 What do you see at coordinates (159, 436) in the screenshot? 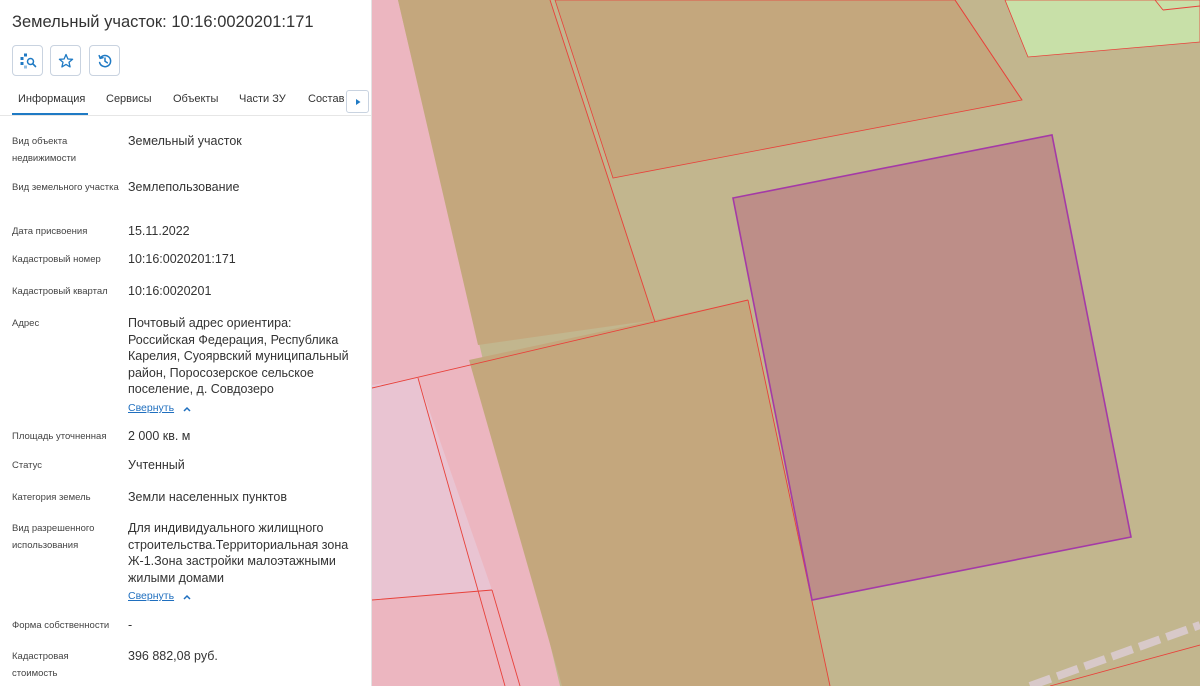
I see `field-value: 2 000 кв. м` at bounding box center [159, 436].